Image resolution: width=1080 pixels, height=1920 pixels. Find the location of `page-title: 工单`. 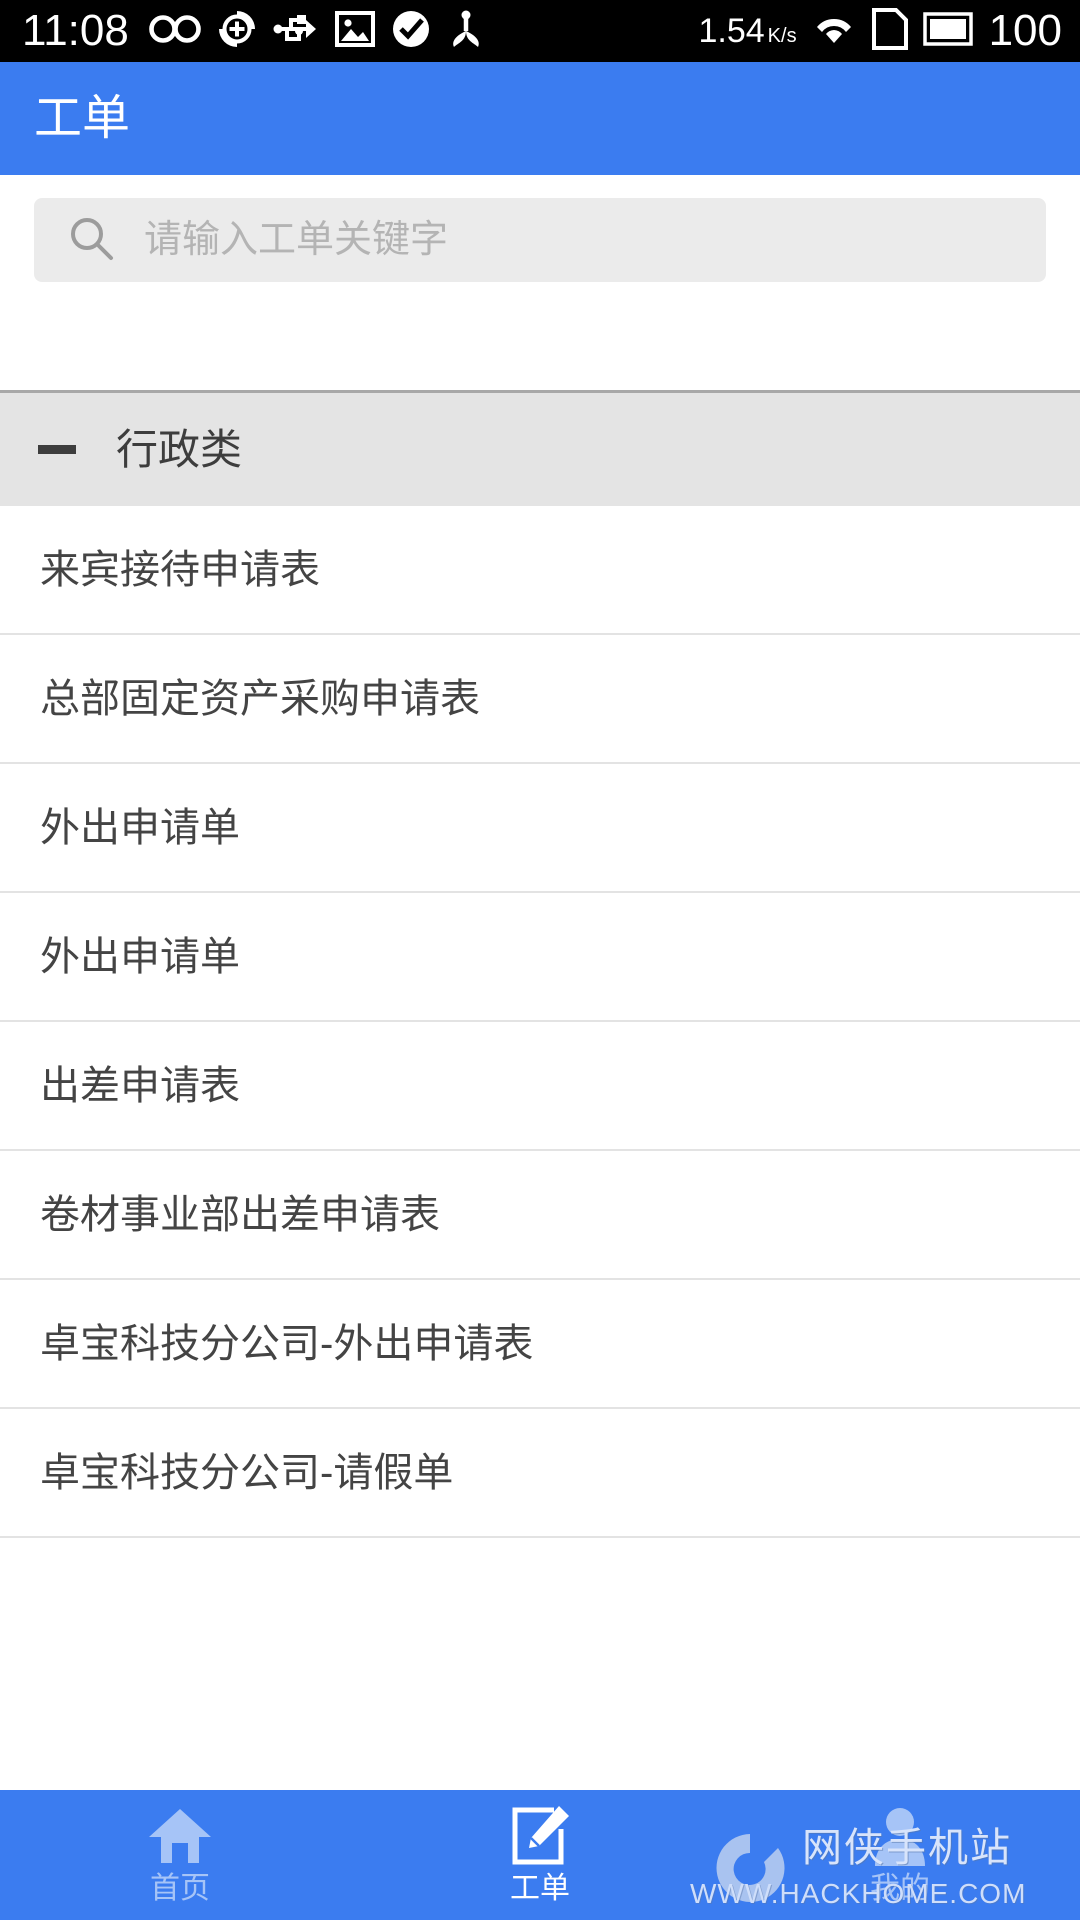

page-title: 工单 is located at coordinates (82, 118).